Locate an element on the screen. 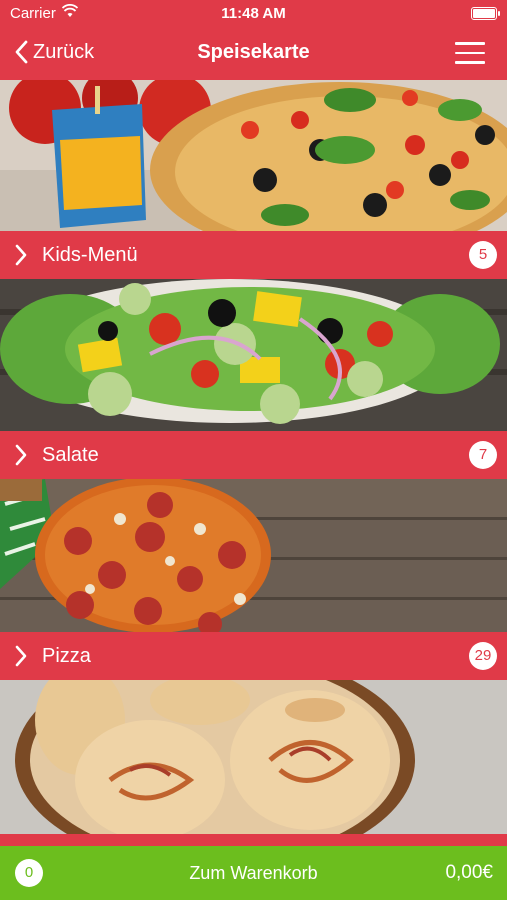 The image size is (507, 900). category-row-salads: Salate 7 is located at coordinates (253, 455).